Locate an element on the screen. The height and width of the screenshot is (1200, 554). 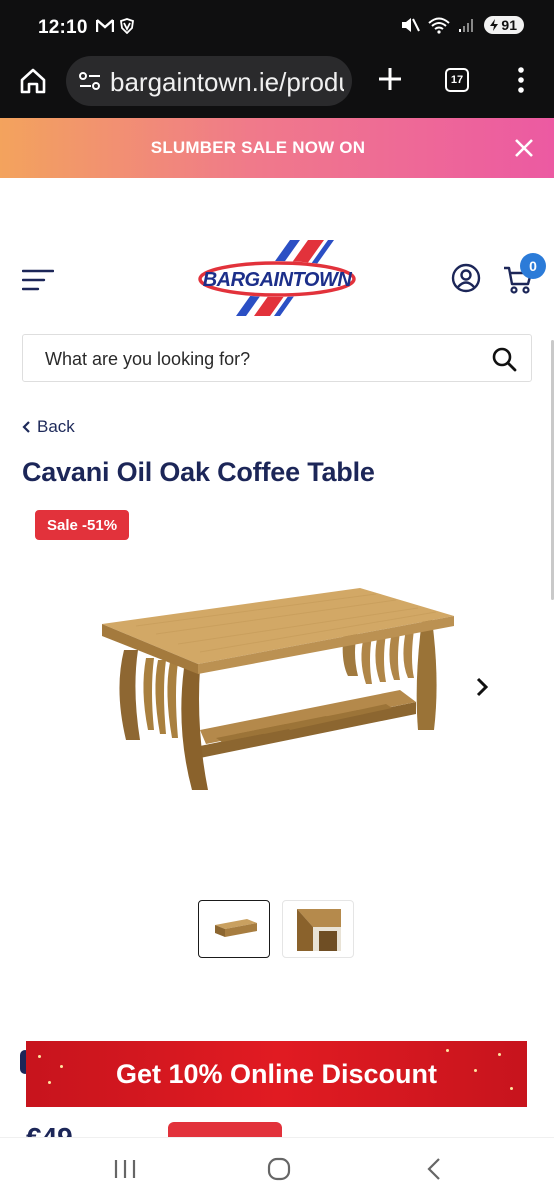
sale-badge: Sale -51% is located at coordinates (82, 525).